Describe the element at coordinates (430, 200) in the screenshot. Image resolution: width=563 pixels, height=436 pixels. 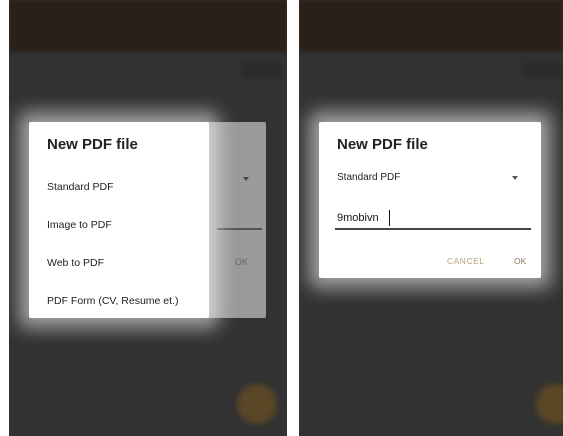
I see `new-pdf-dialog: New PDF file Standard PDF CANCEL OK` at that location.